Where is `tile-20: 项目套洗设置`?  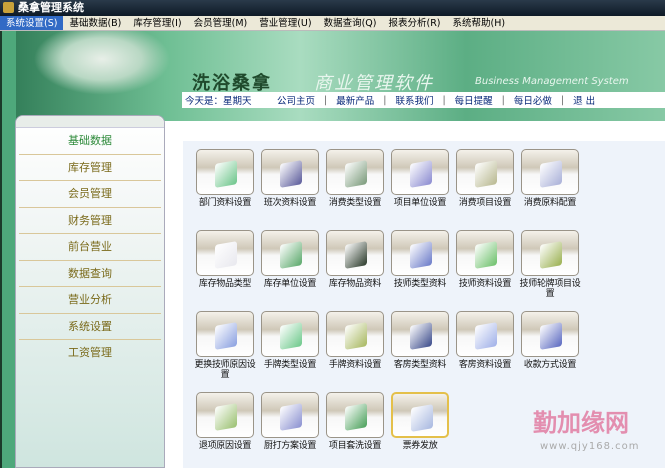
tile-20: 项目套洗设置 is located at coordinates (355, 421).